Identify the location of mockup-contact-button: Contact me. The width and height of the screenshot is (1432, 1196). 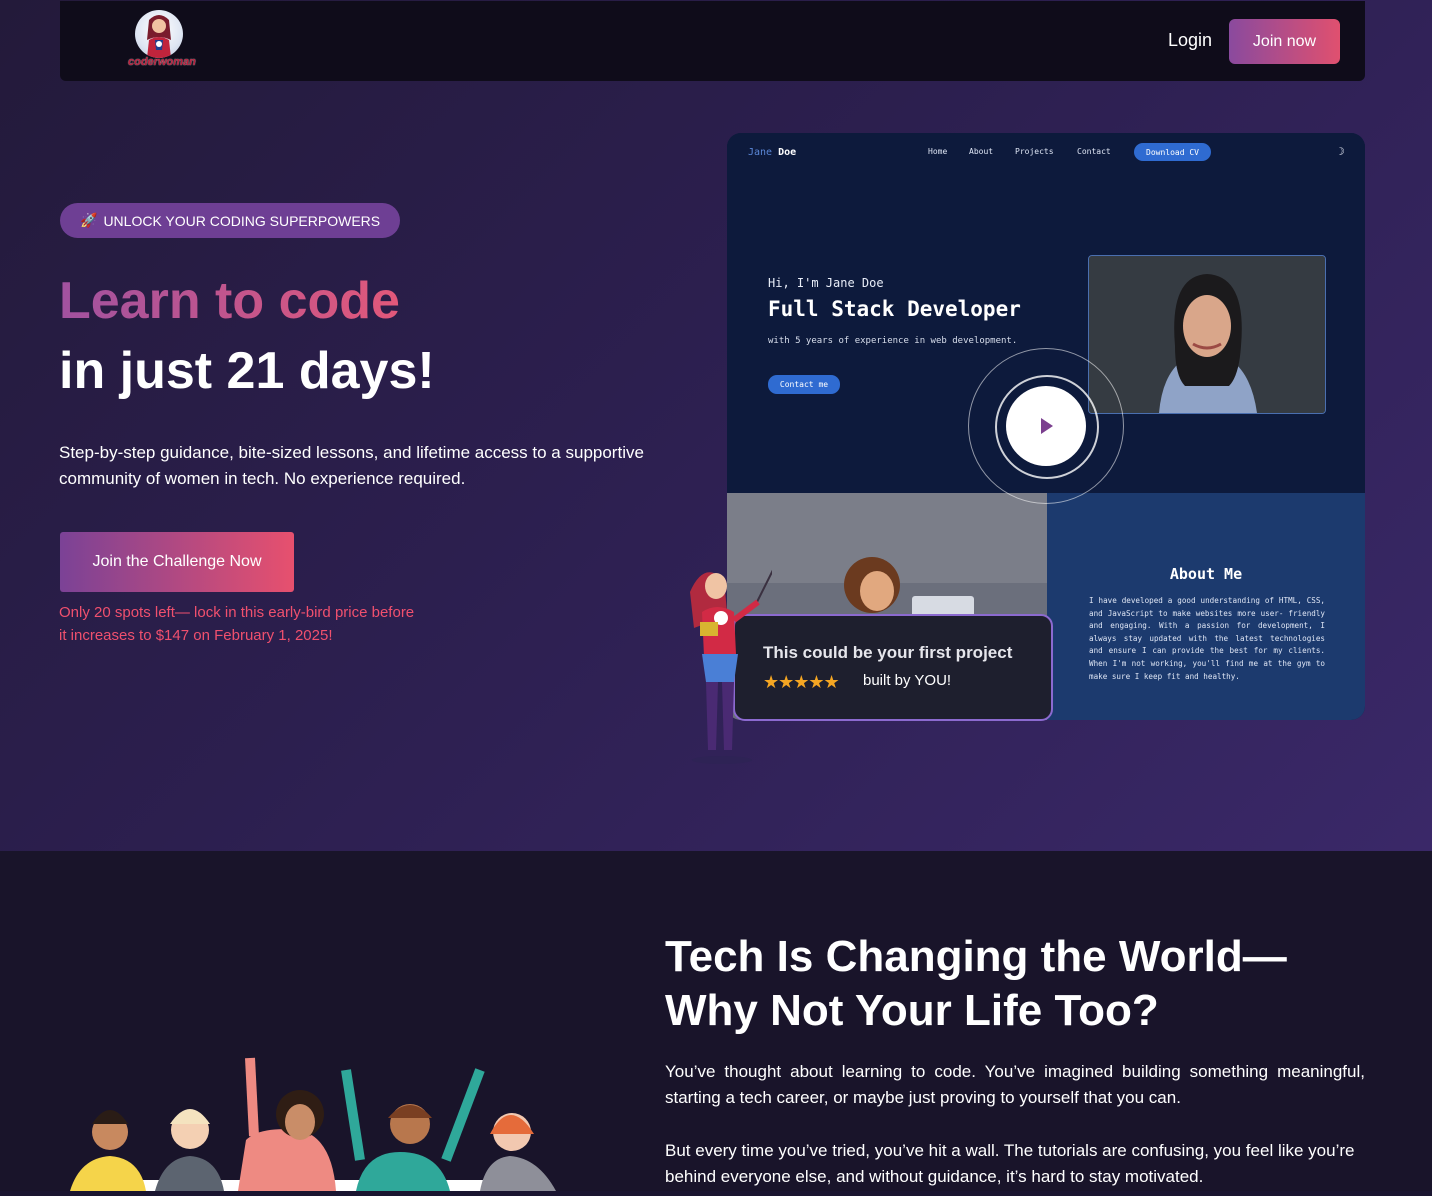
(804, 384).